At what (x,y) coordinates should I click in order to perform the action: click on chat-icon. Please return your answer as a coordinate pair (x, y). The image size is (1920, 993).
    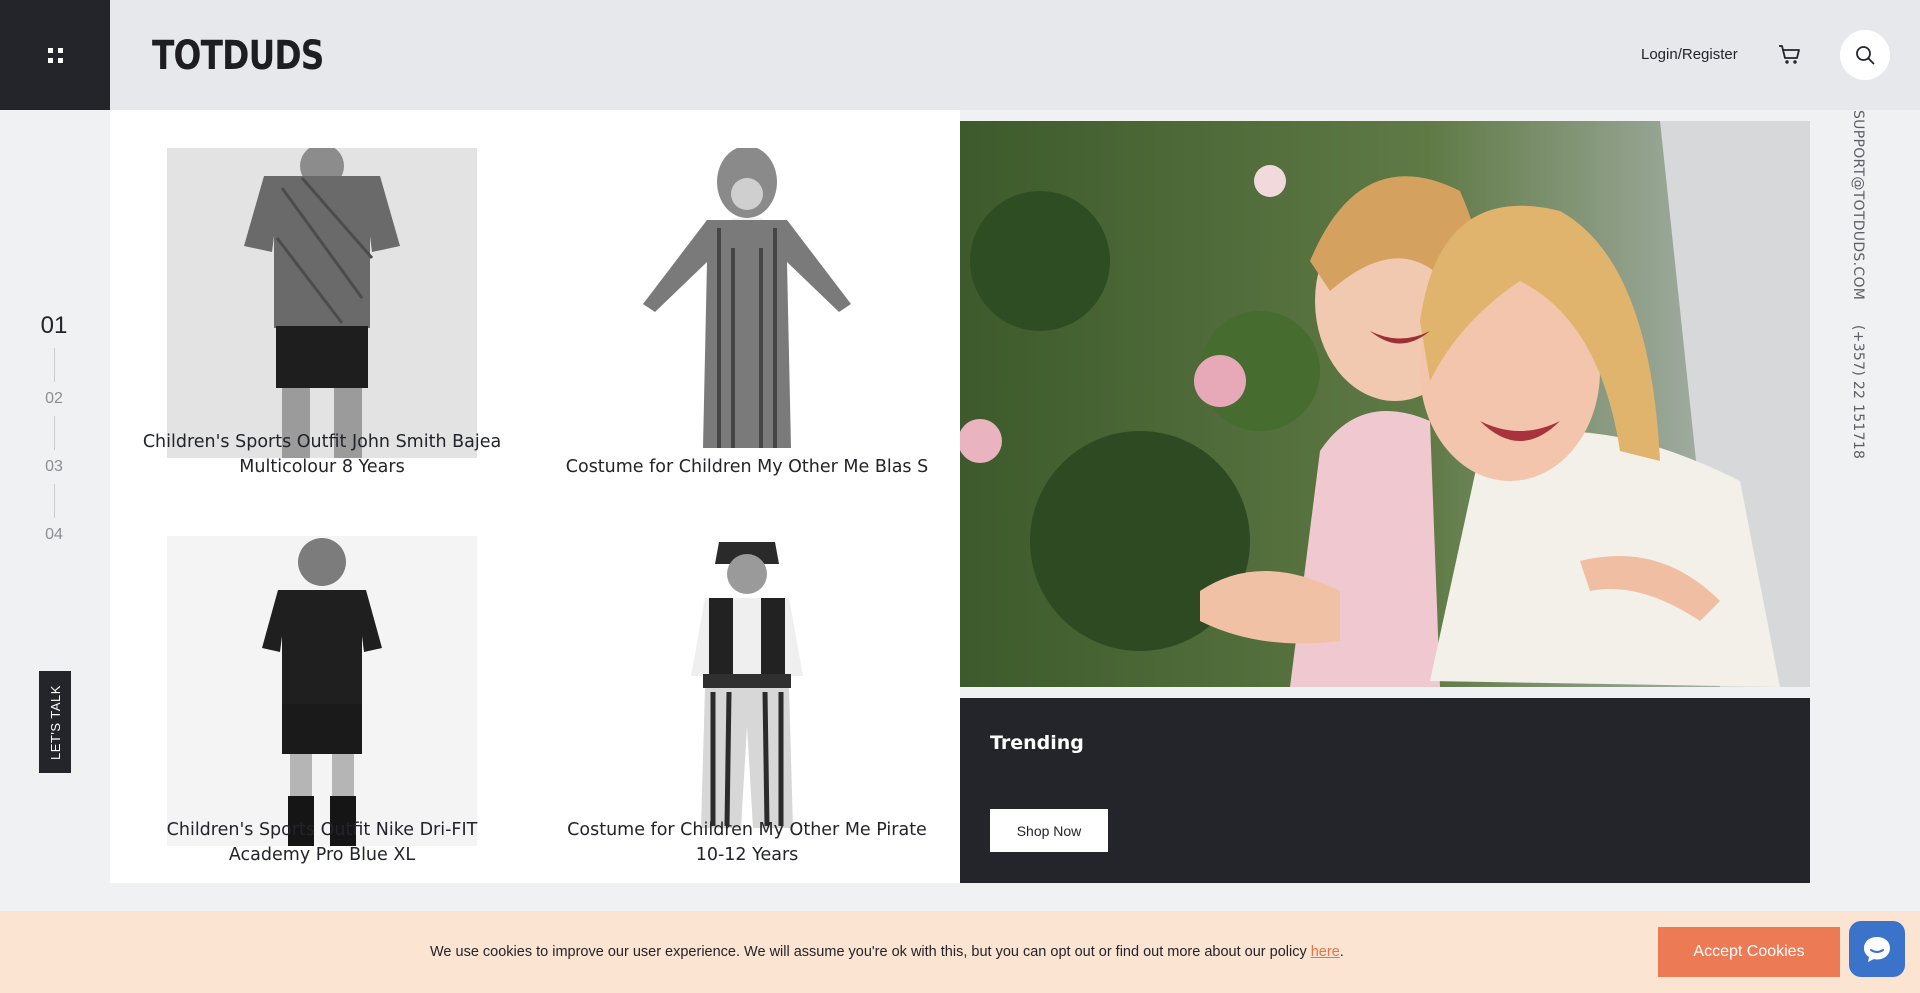
    Looking at the image, I should click on (1877, 949).